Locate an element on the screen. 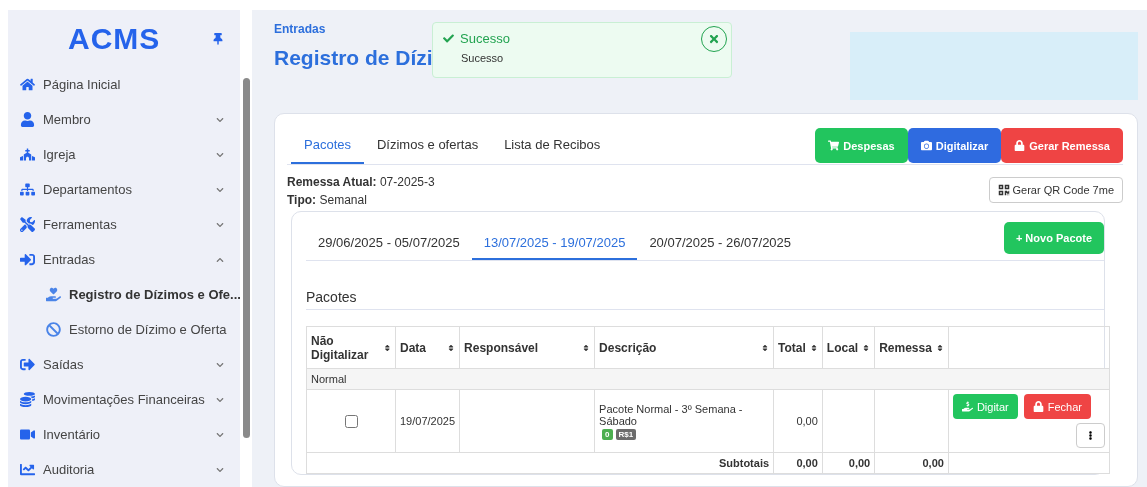 This screenshot has height=487, width=1147. action-button: Digitalizar is located at coordinates (954, 145).